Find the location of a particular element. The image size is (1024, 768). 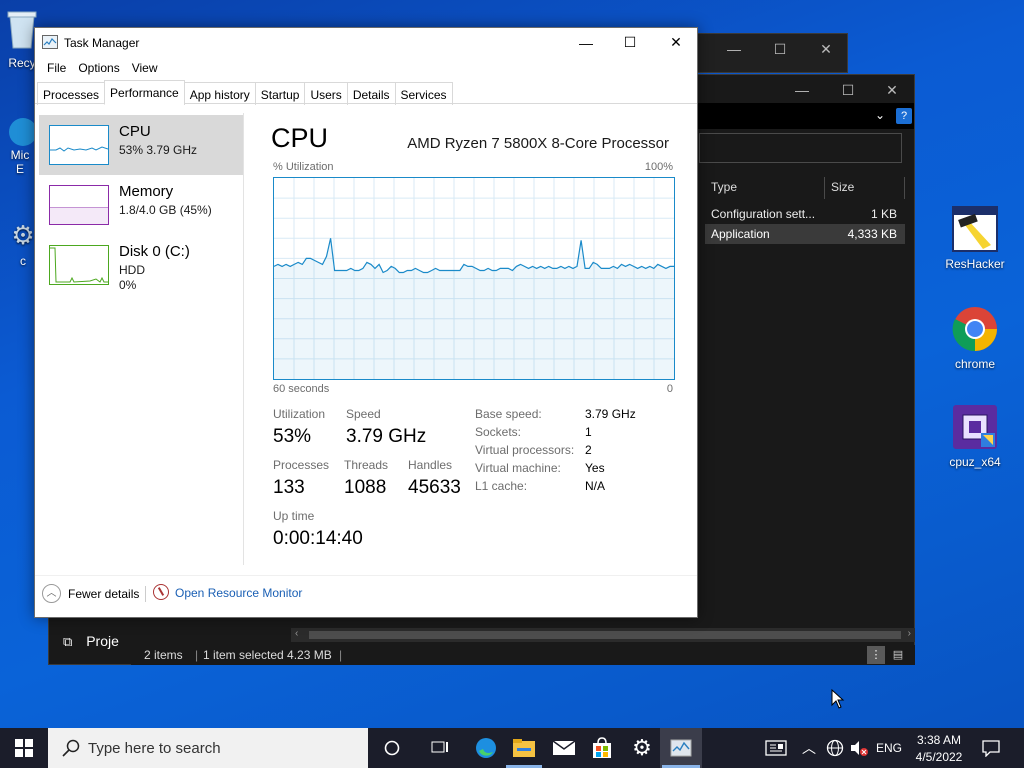

resource-detail-2: 0% is located at coordinates (128, 285).